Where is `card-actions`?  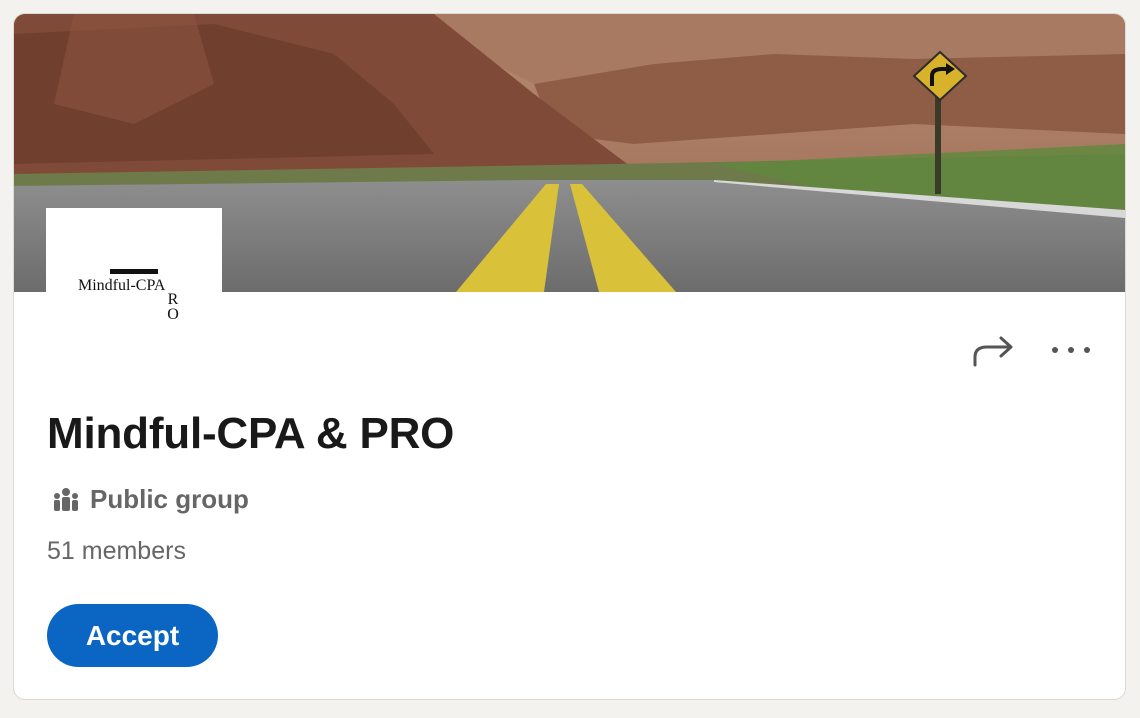
card-actions is located at coordinates (1032, 350).